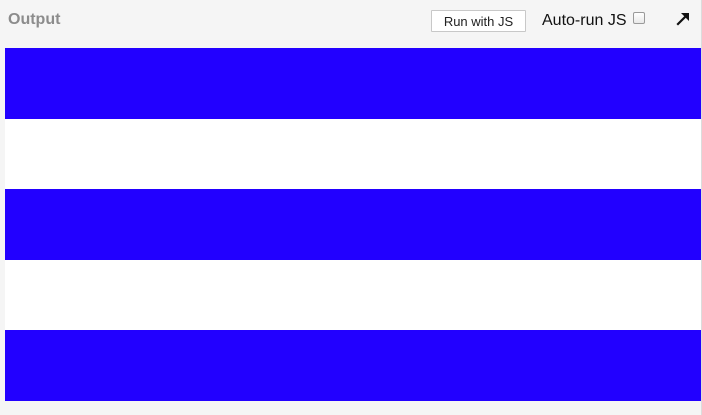 This screenshot has height=415, width=702. I want to click on popout-svg, so click(682, 19).